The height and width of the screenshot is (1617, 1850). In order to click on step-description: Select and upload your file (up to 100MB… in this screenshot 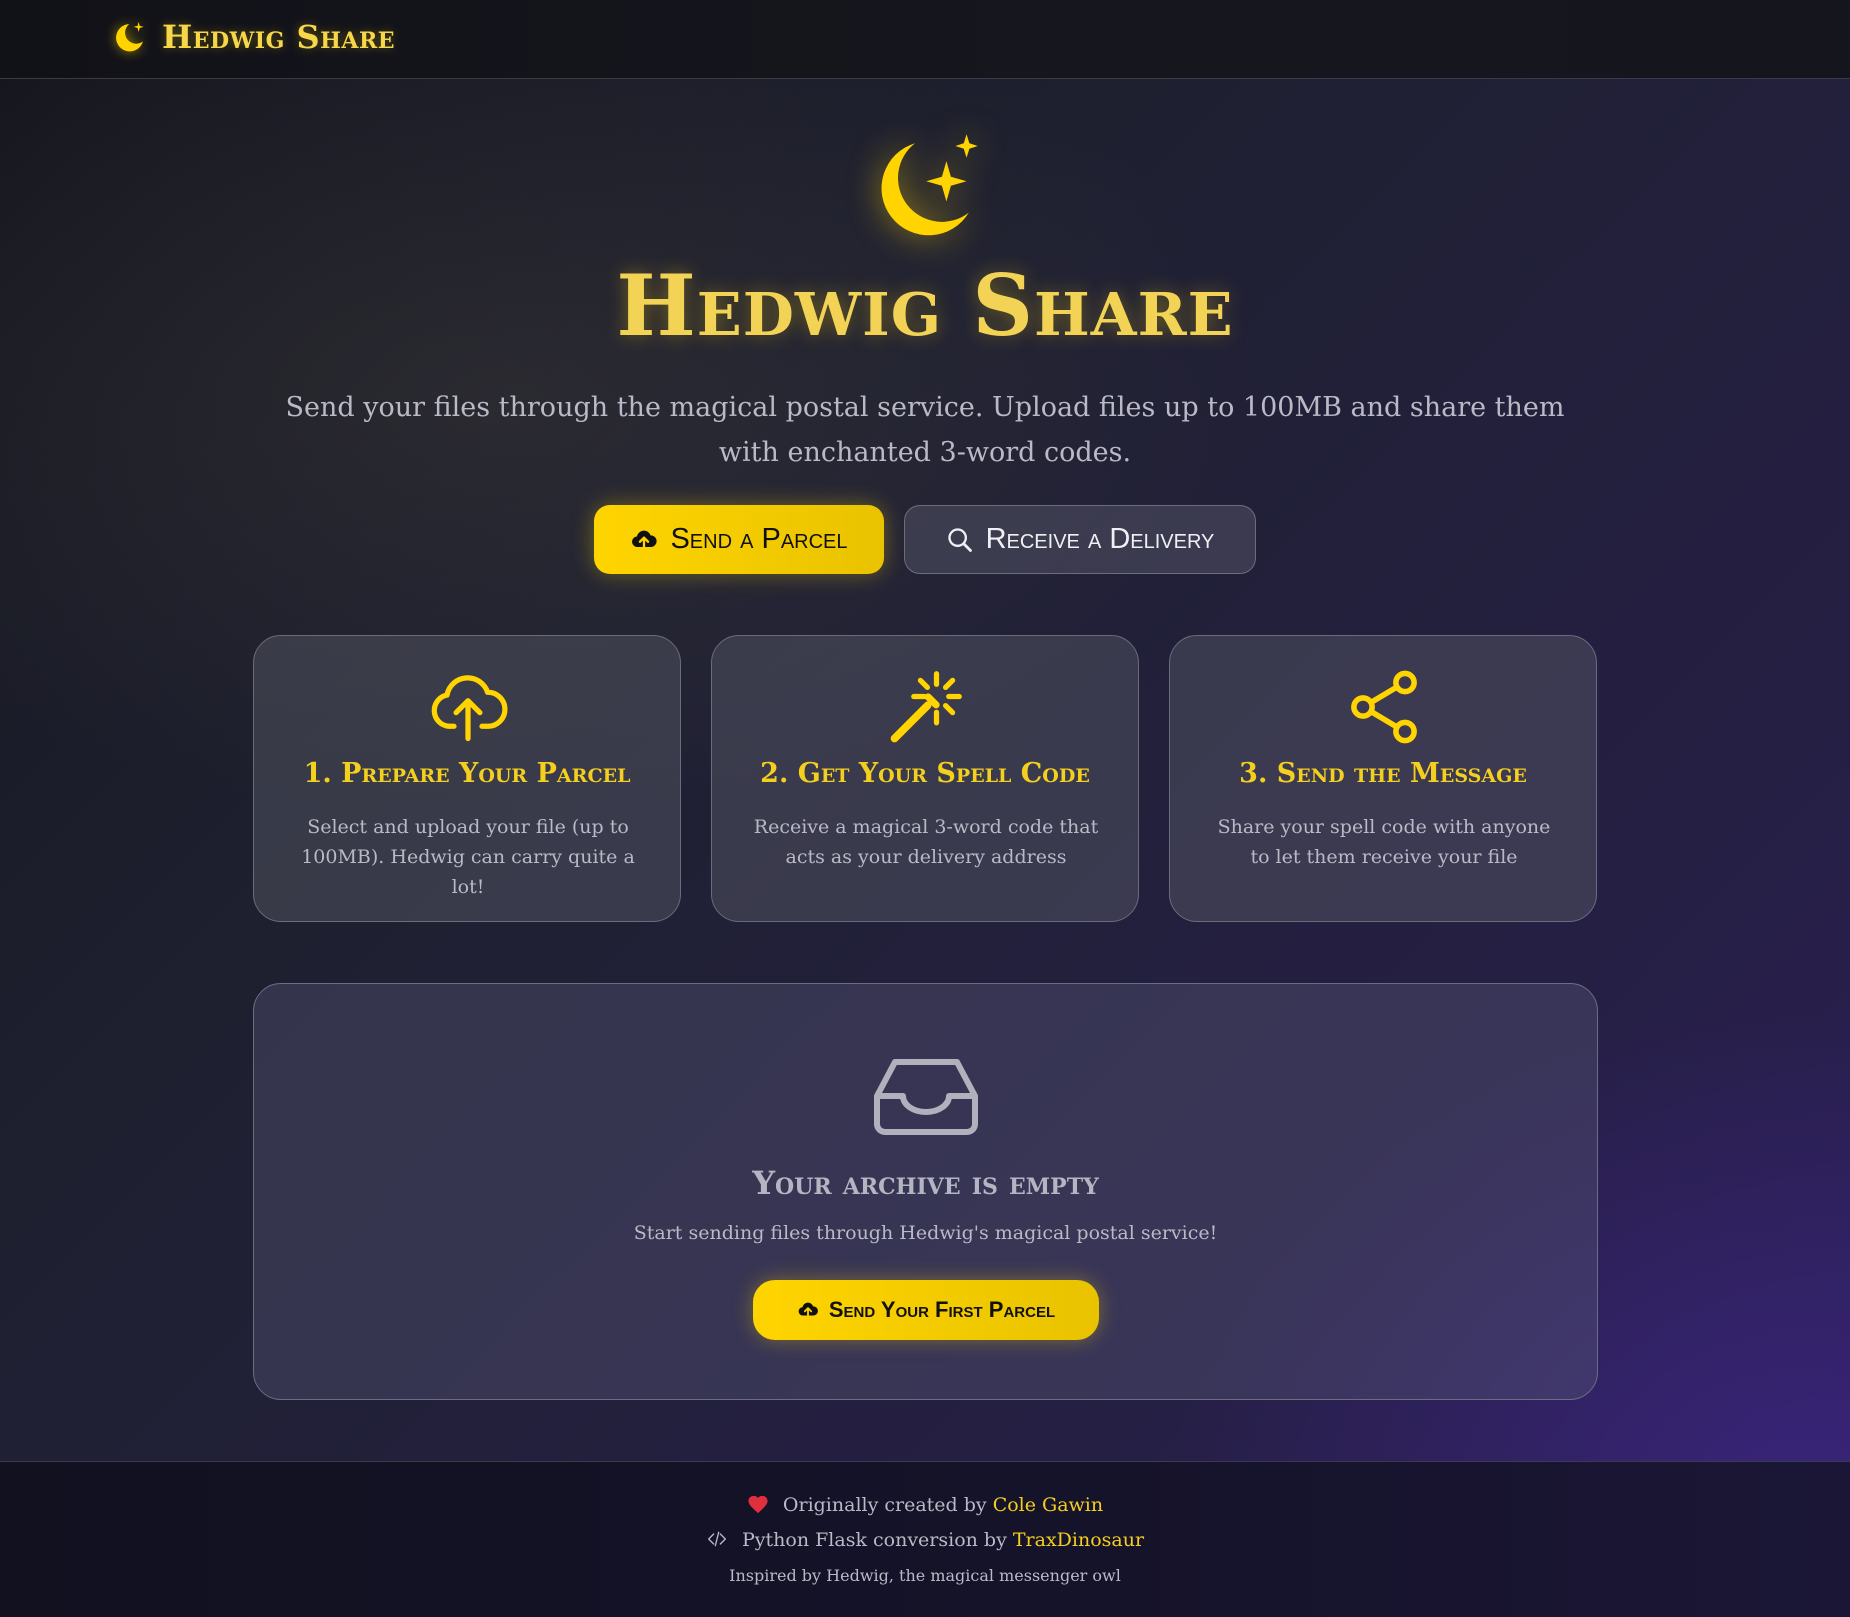, I will do `click(468, 857)`.